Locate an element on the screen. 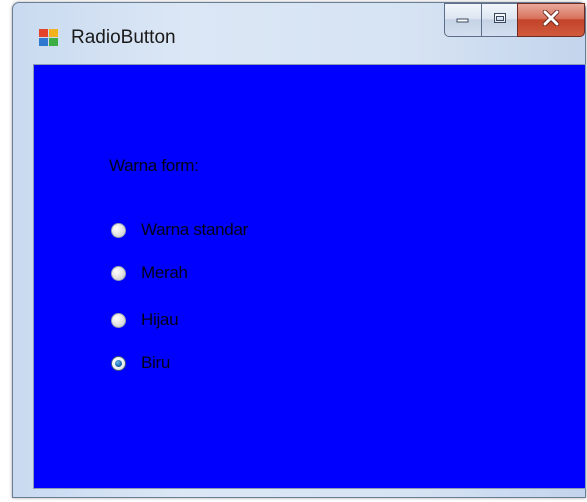 This screenshot has width=587, height=502. radio-label: Hijau is located at coordinates (160, 319).